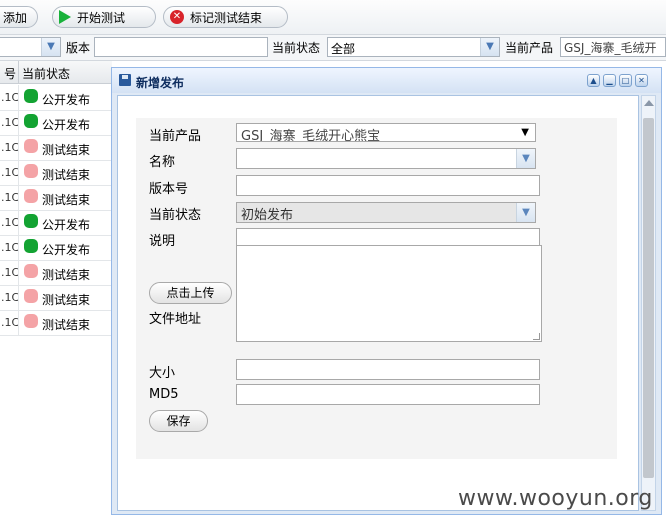 The width and height of the screenshot is (666, 527). What do you see at coordinates (9, 74) in the screenshot?
I see `grid-header-version: 号` at bounding box center [9, 74].